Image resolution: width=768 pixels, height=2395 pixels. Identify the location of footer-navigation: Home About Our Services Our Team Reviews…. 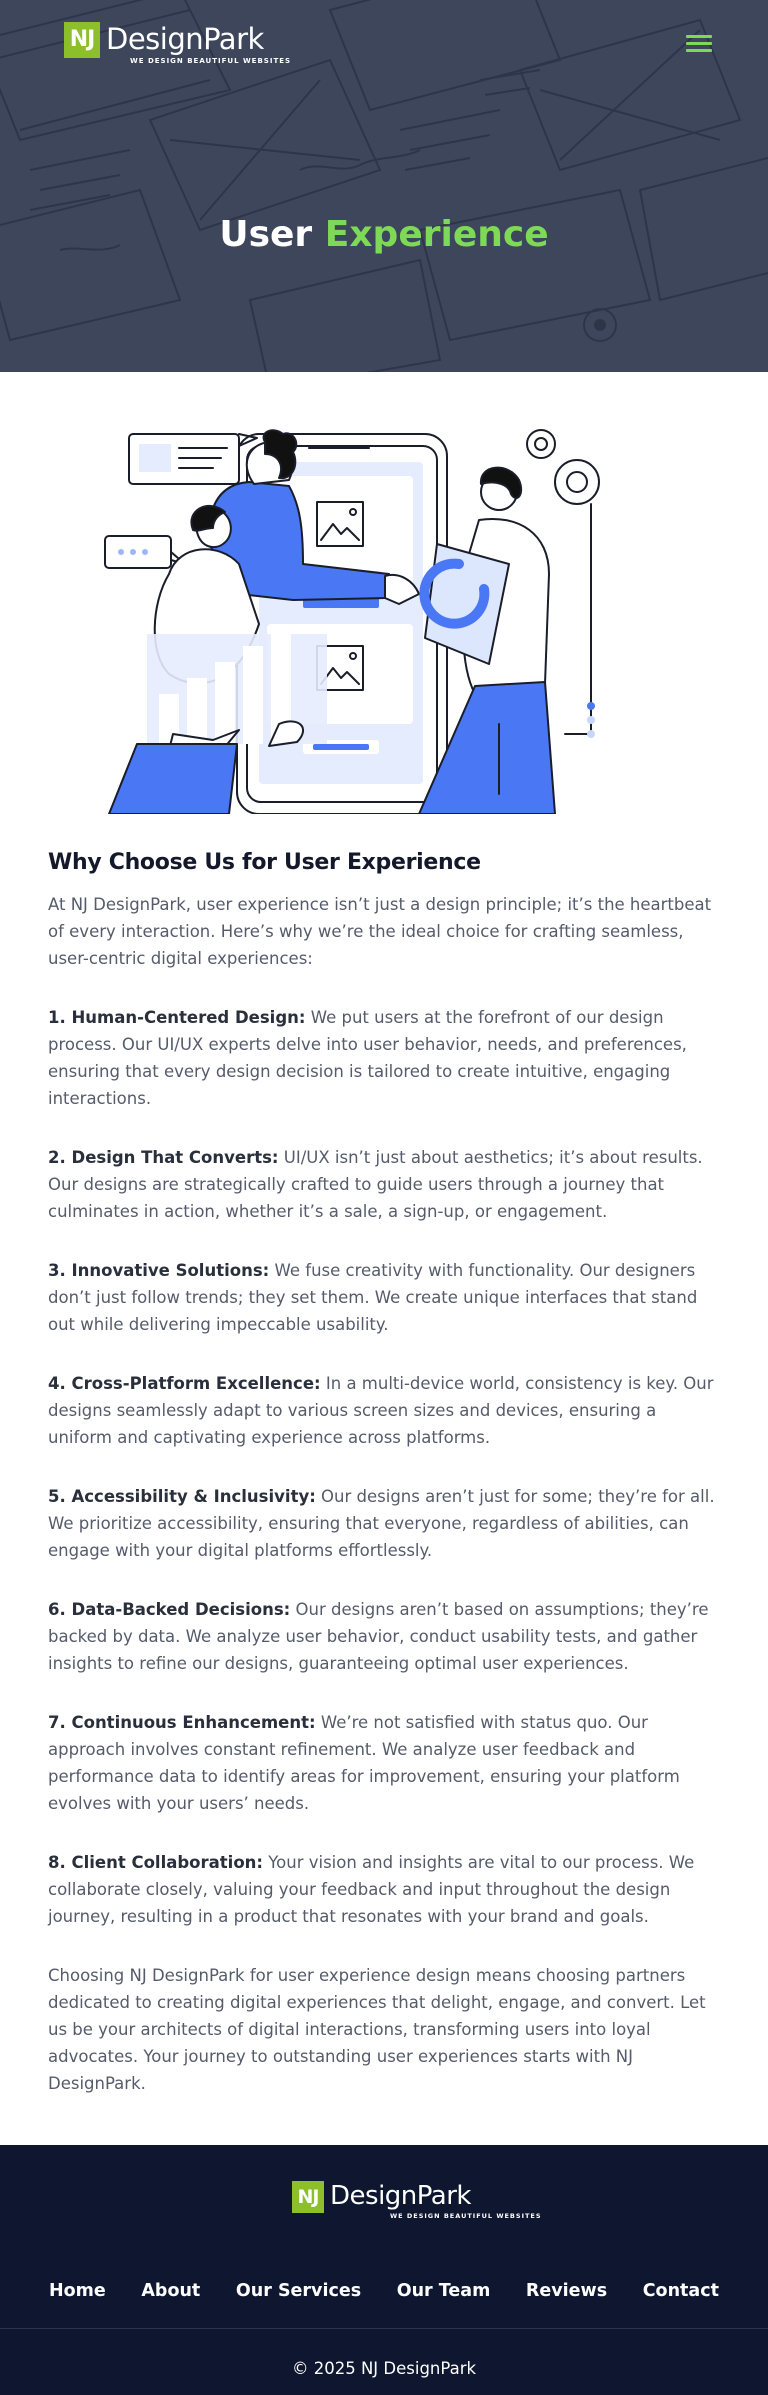
(384, 2291).